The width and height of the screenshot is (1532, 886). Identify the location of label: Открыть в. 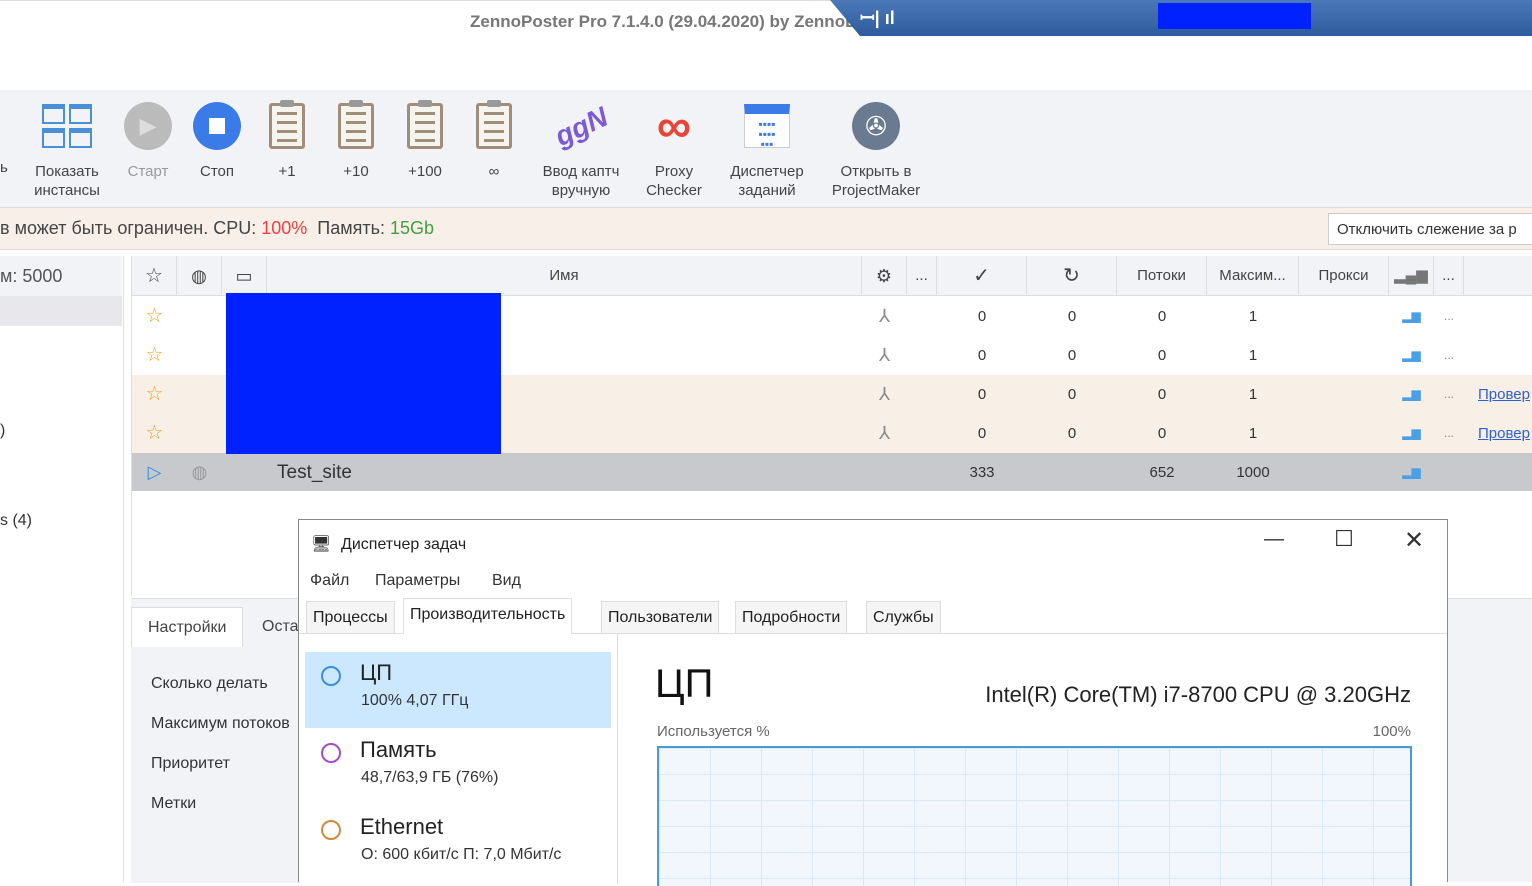
(876, 171).